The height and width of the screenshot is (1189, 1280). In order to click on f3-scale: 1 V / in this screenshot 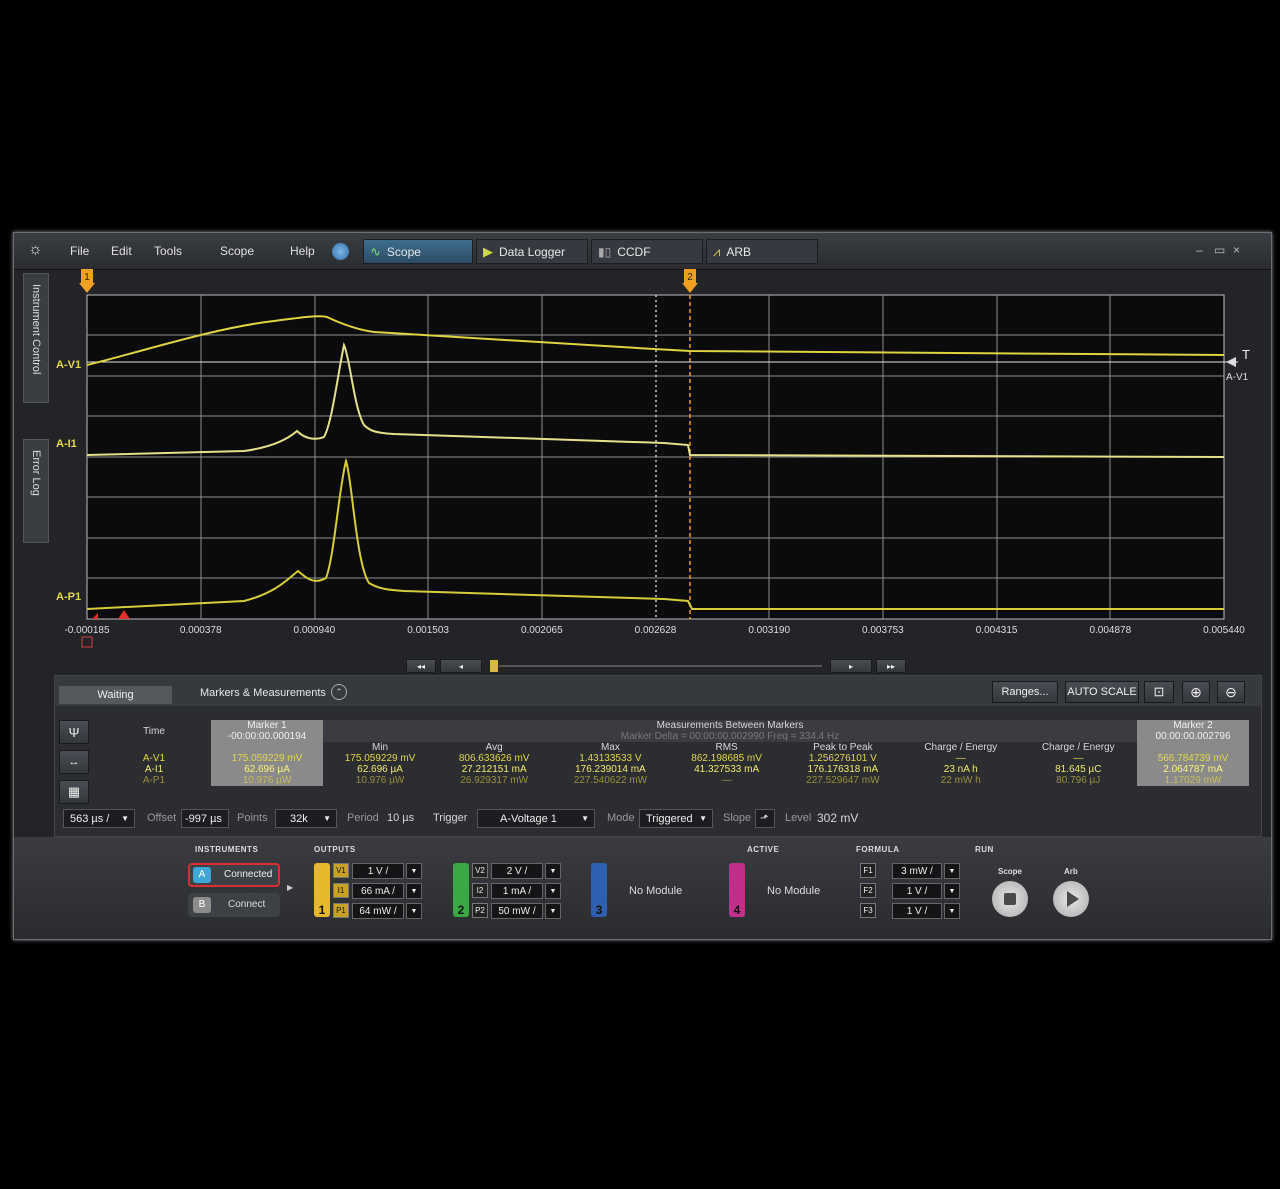, I will do `click(917, 911)`.